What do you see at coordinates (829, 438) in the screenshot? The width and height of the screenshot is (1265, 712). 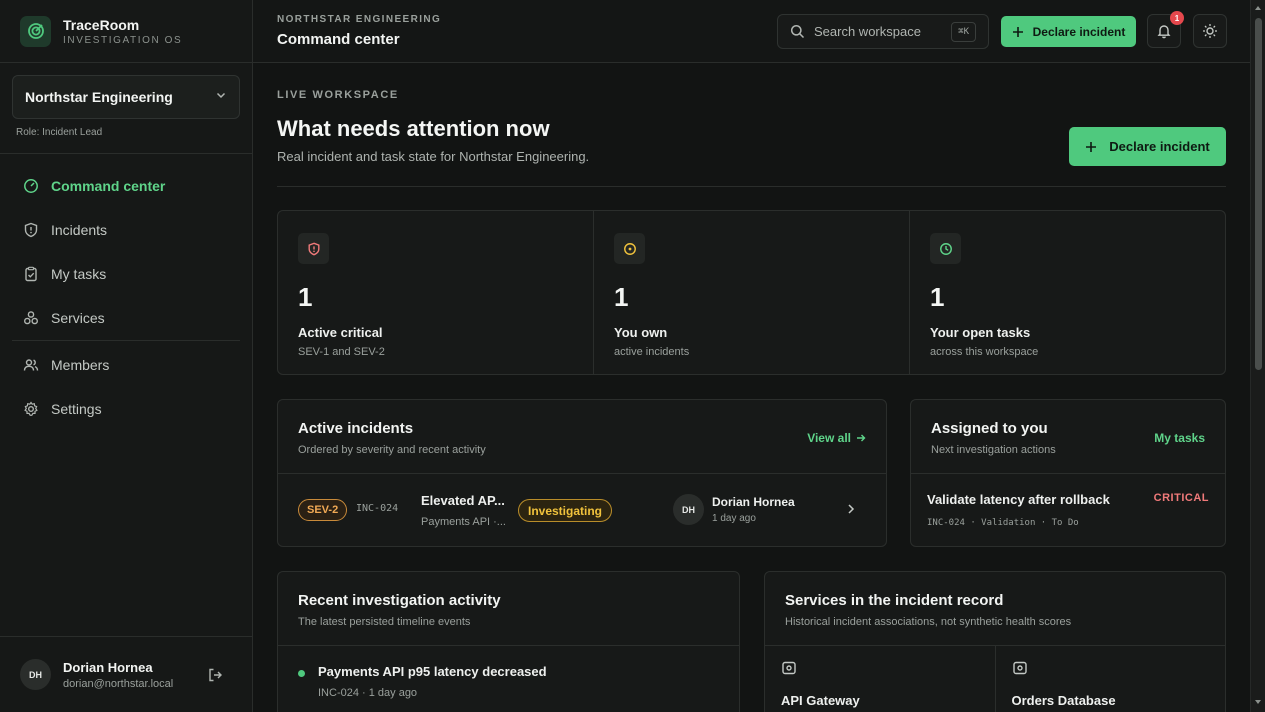 I see `view-all-label: View all` at bounding box center [829, 438].